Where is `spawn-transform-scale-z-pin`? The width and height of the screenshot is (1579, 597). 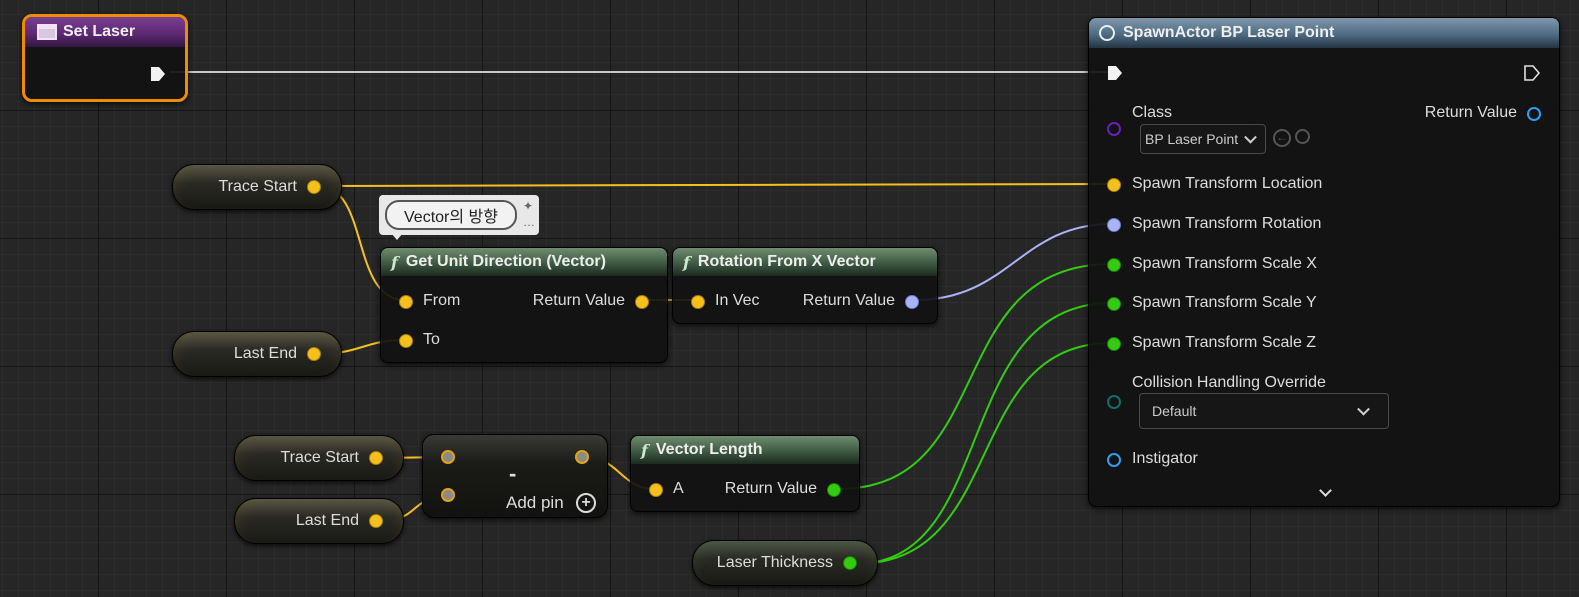
spawn-transform-scale-z-pin is located at coordinates (1114, 344).